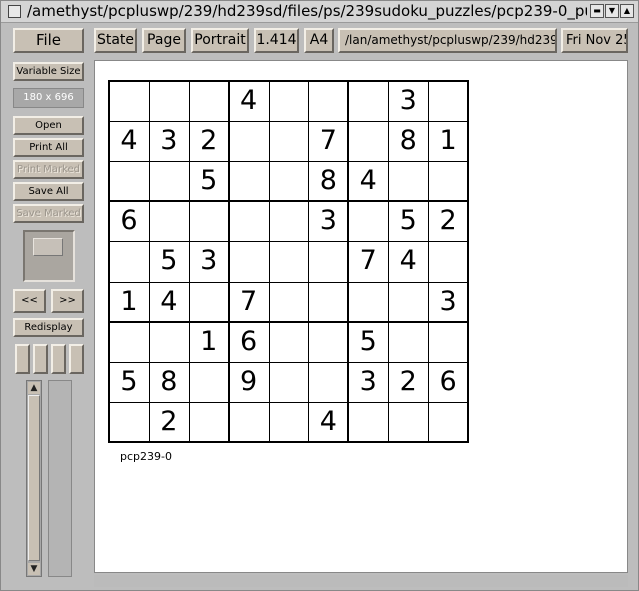 Image resolution: width=639 pixels, height=591 pixels. Describe the element at coordinates (220, 40) in the screenshot. I see `orientation-button: Portrait` at that location.